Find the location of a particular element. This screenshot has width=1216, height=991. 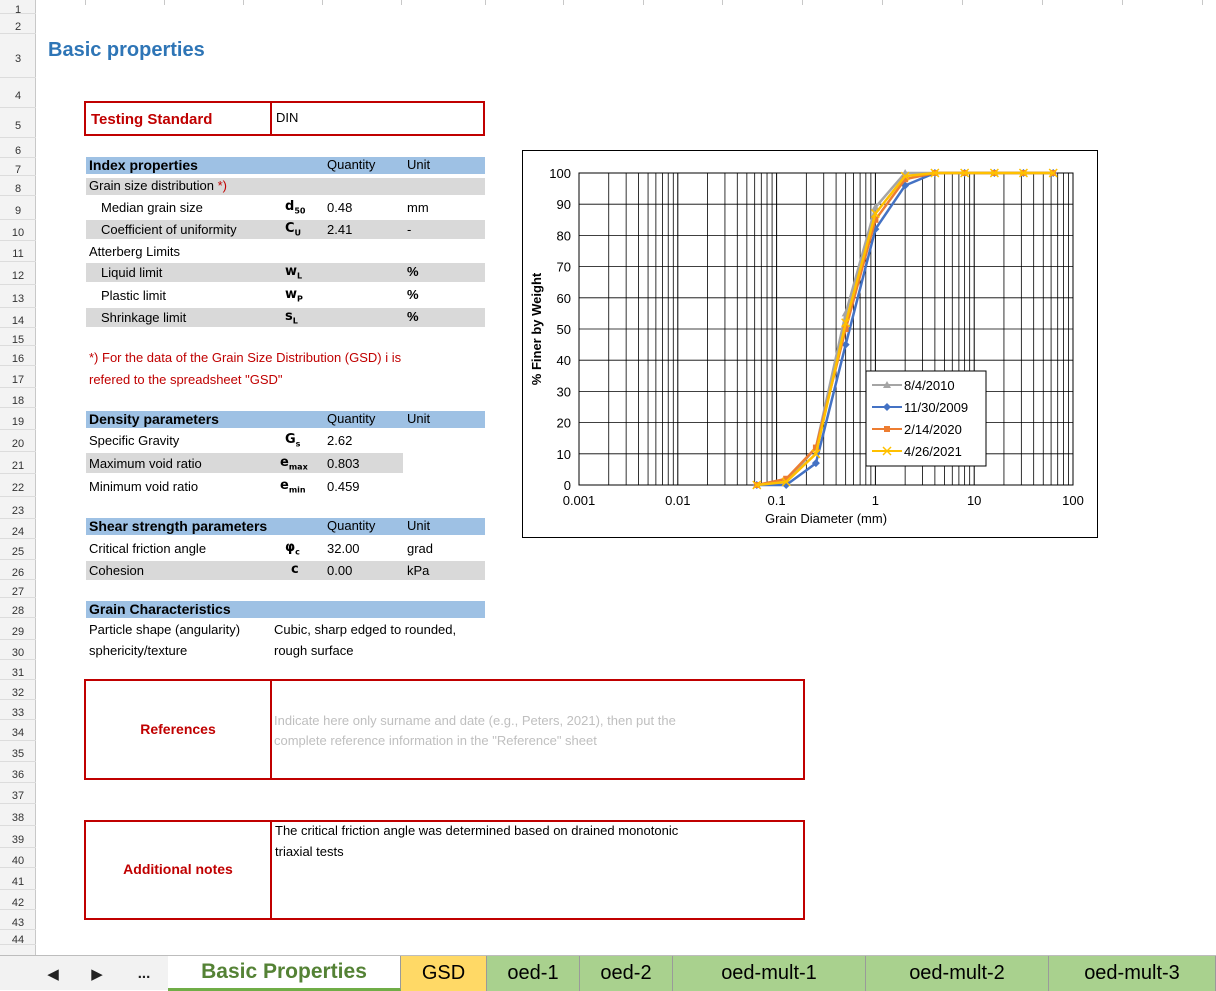

cu-value: 2.41 is located at coordinates (339, 229).